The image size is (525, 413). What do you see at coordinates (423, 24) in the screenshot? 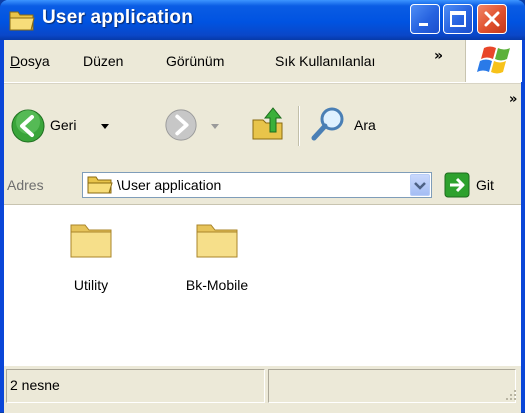
I see `minimize-icon` at bounding box center [423, 24].